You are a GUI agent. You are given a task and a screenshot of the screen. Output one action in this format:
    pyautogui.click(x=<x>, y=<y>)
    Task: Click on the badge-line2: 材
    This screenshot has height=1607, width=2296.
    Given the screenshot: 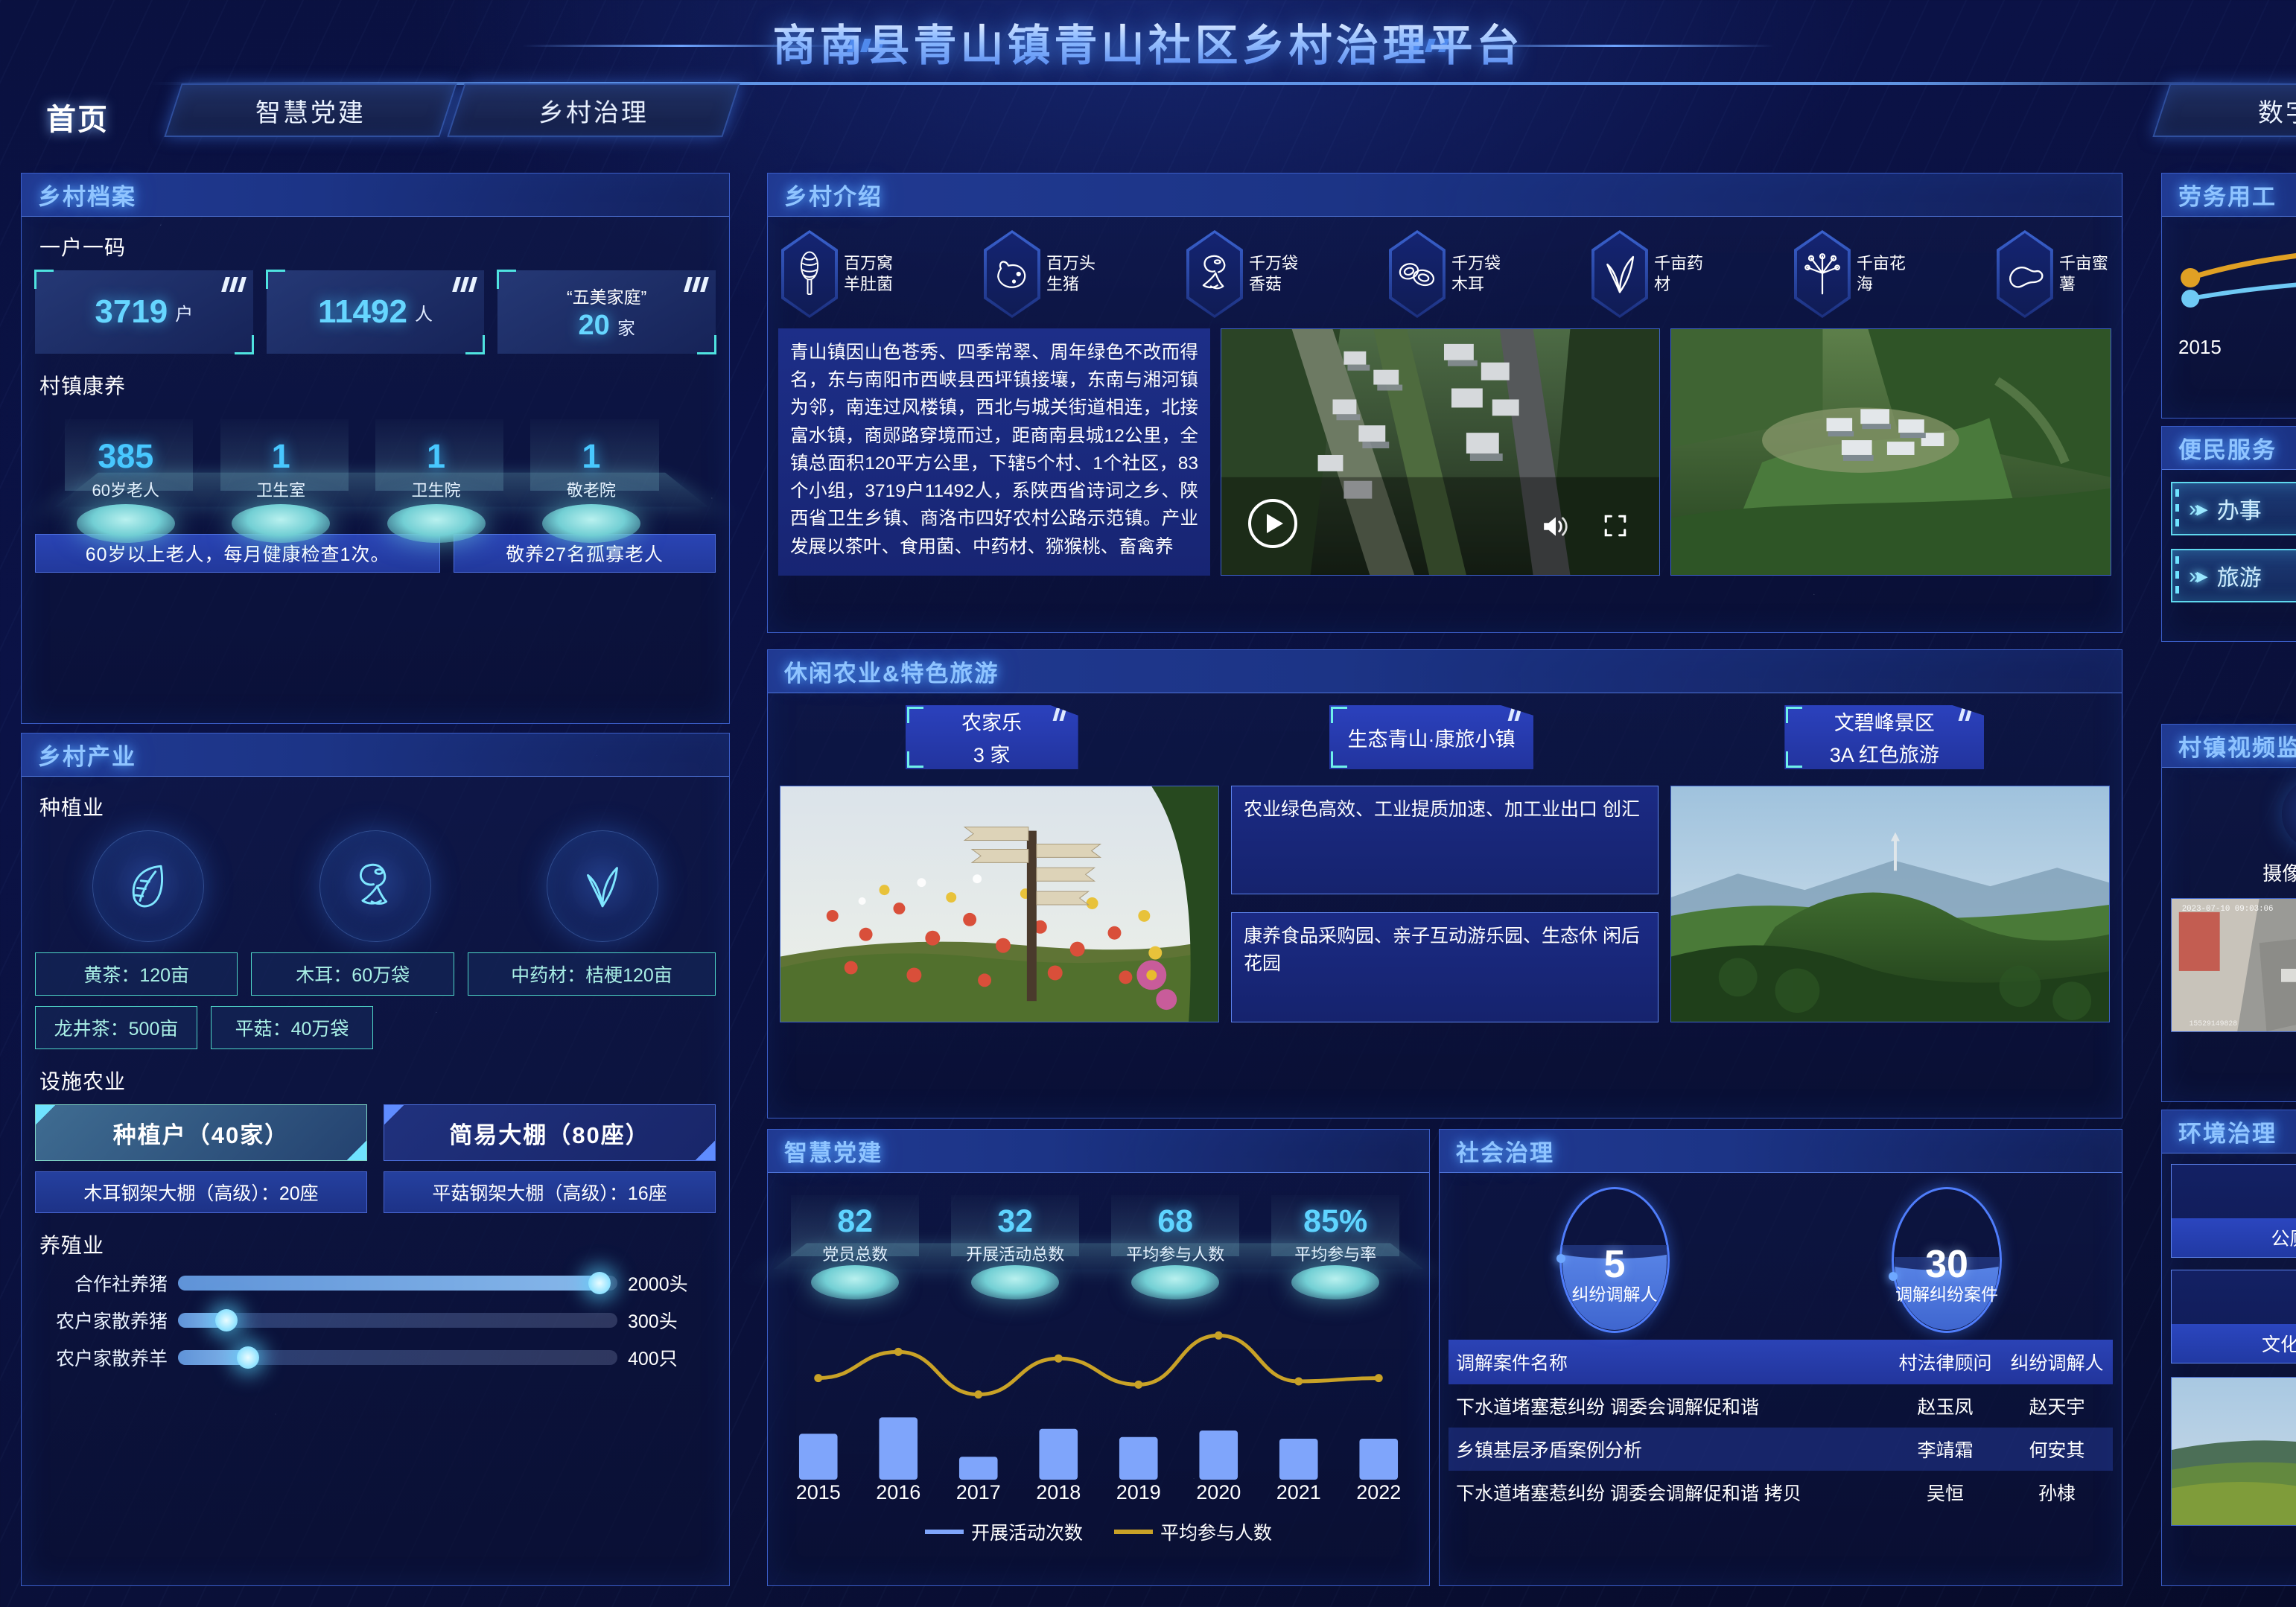 What is the action you would take?
    pyautogui.click(x=1661, y=284)
    